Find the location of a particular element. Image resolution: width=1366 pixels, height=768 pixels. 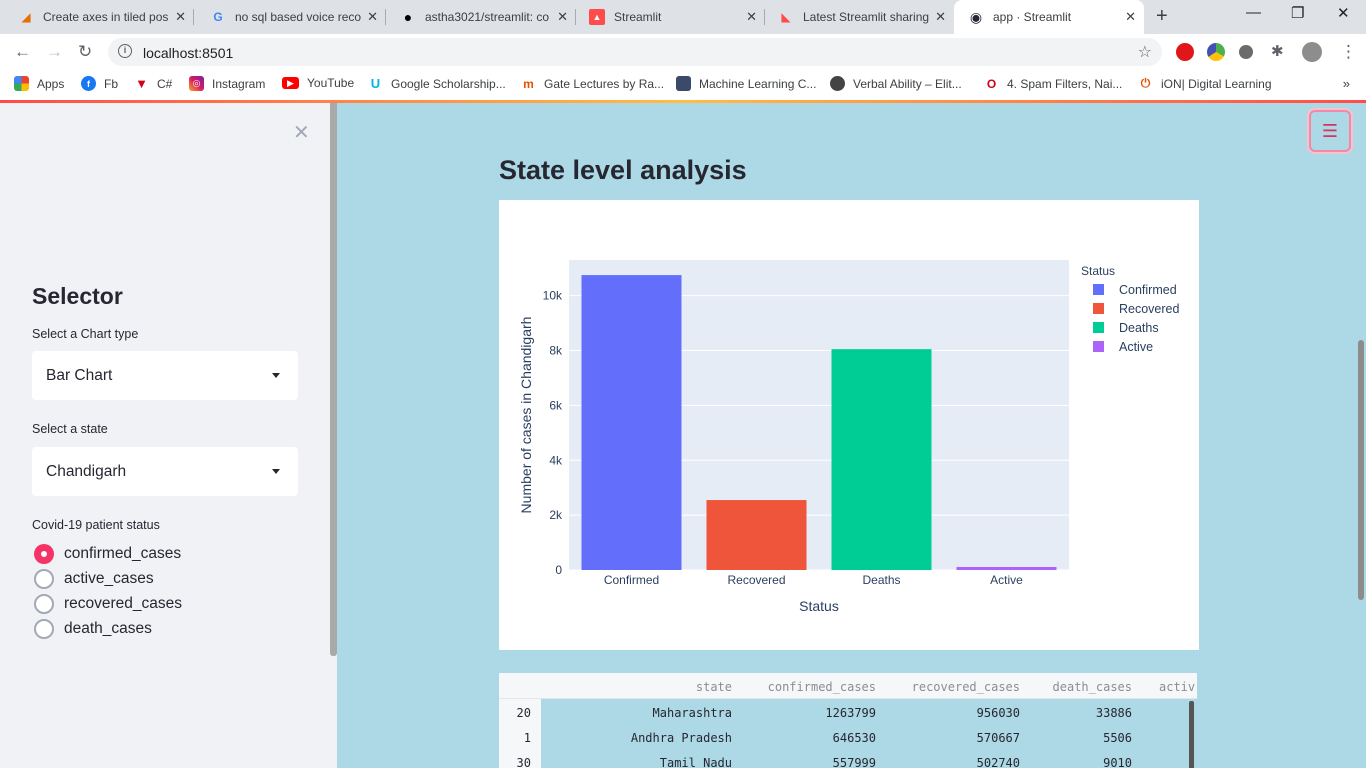

close-window-icon: ✕ is located at coordinates (1343, 13).